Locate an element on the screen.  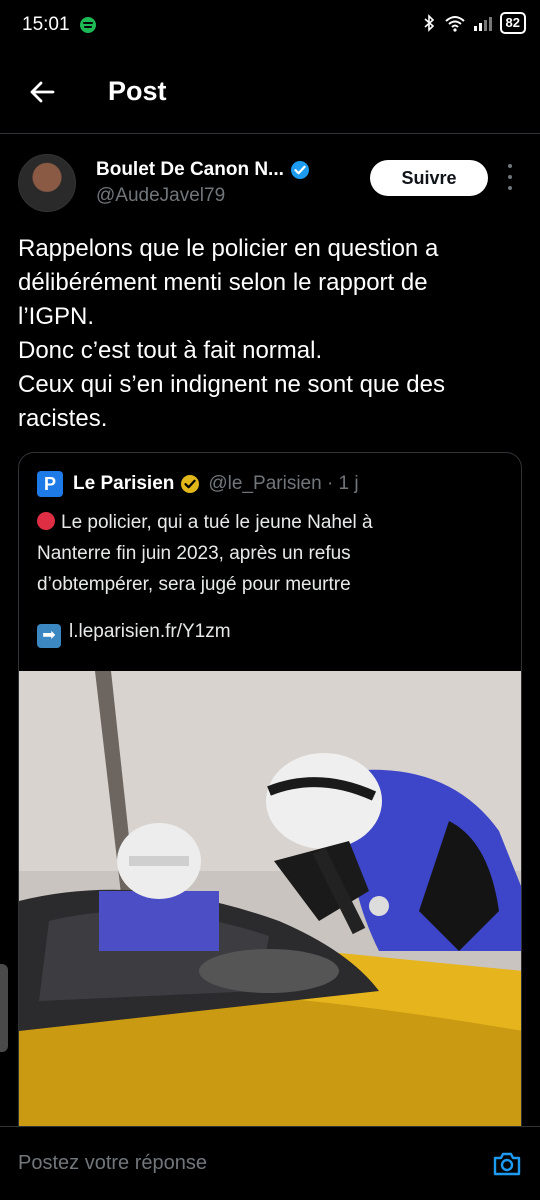
back-arrow-icon is located at coordinates (42, 92).